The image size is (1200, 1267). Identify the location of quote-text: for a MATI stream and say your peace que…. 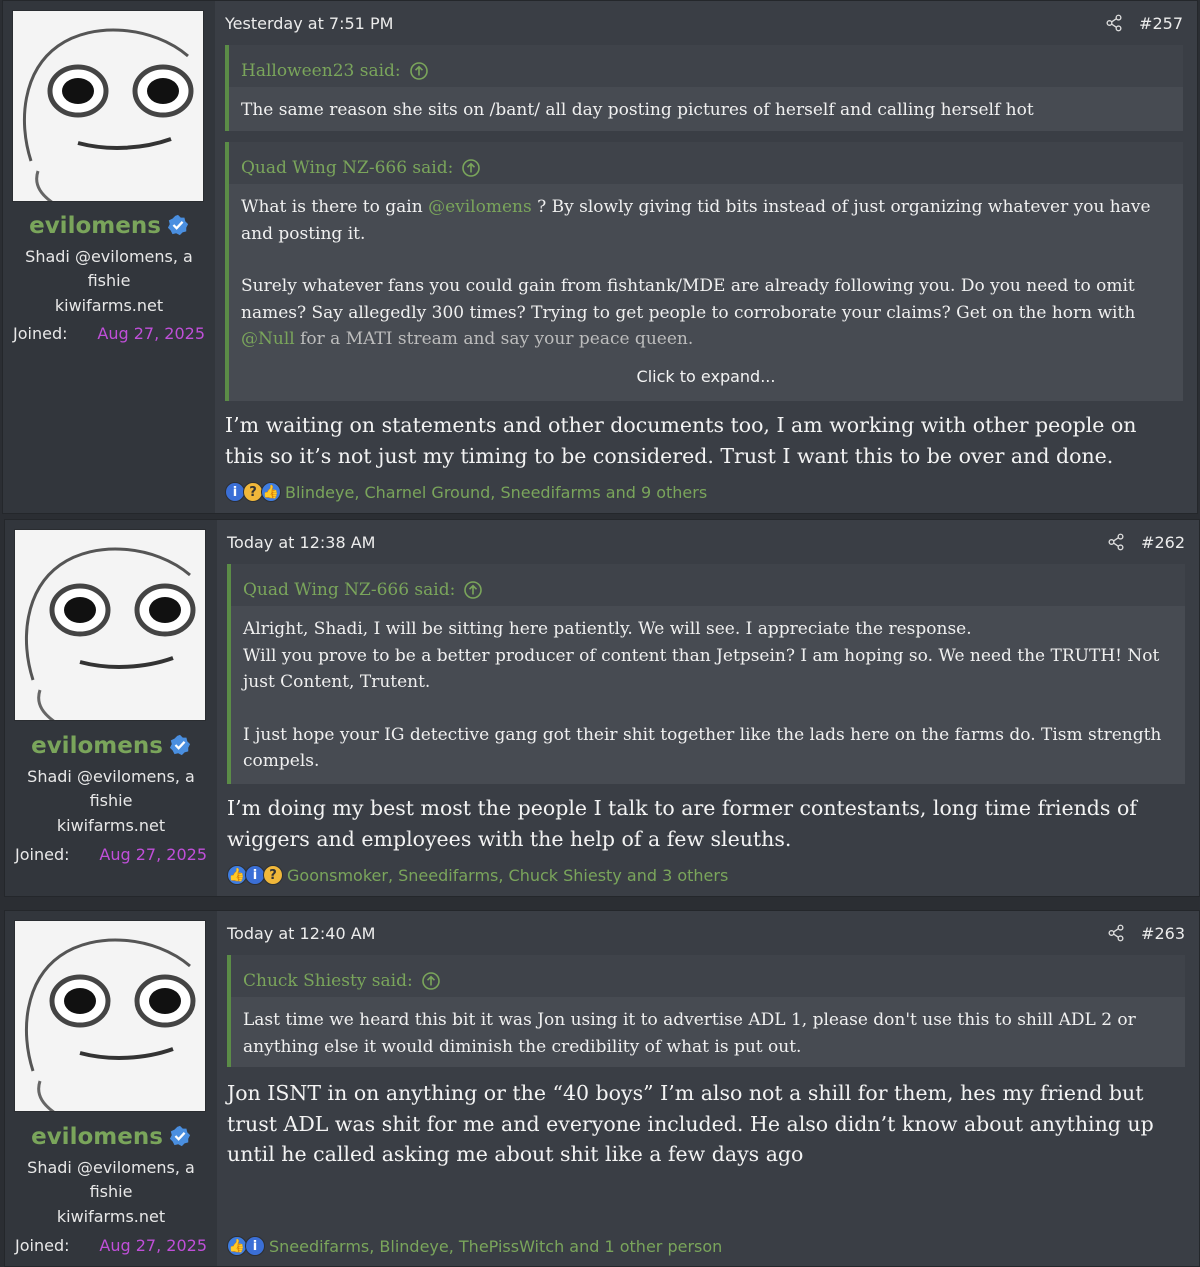
(494, 339).